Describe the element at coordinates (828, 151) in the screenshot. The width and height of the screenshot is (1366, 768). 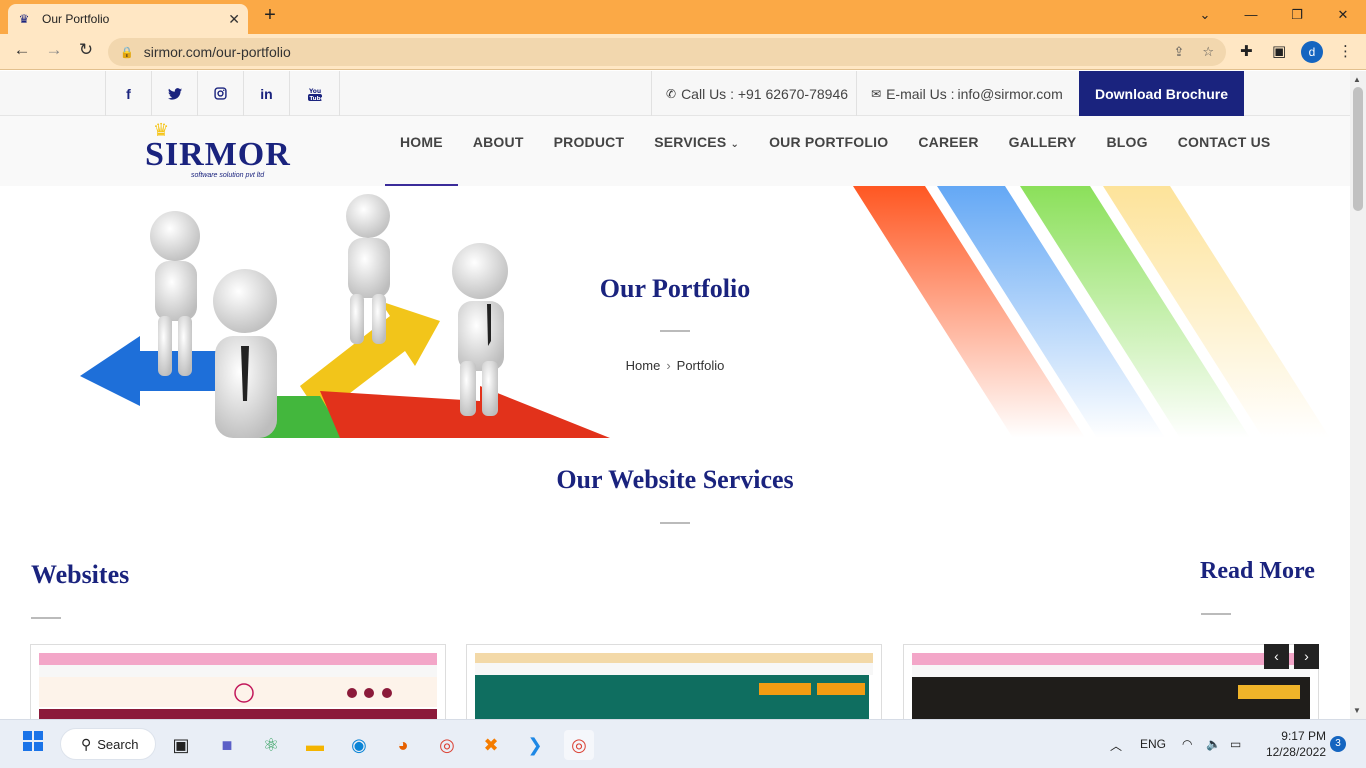
I see `menu-our-portfolio: OUR PORTFOLIO` at that location.